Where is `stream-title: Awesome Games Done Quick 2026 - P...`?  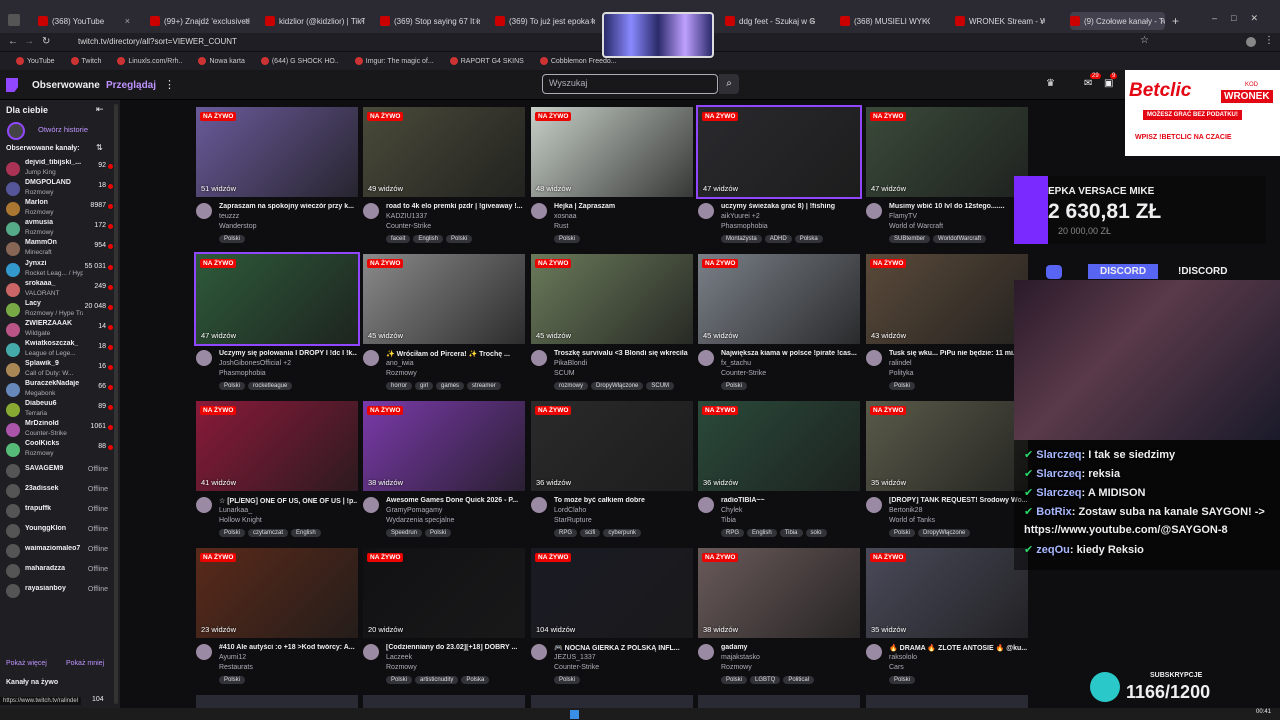 stream-title: Awesome Games Done Quick 2026 - P... is located at coordinates (455, 500).